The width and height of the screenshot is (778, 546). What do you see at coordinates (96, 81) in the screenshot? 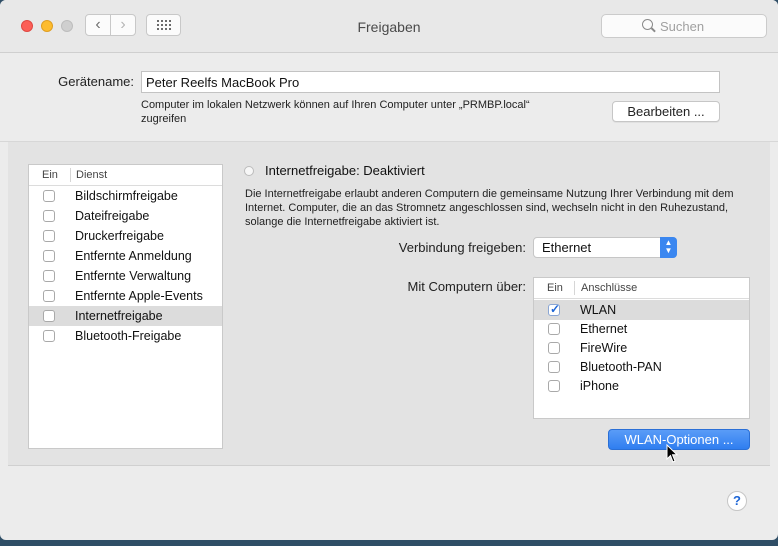
I see `device-name-label: Gerätename:` at bounding box center [96, 81].